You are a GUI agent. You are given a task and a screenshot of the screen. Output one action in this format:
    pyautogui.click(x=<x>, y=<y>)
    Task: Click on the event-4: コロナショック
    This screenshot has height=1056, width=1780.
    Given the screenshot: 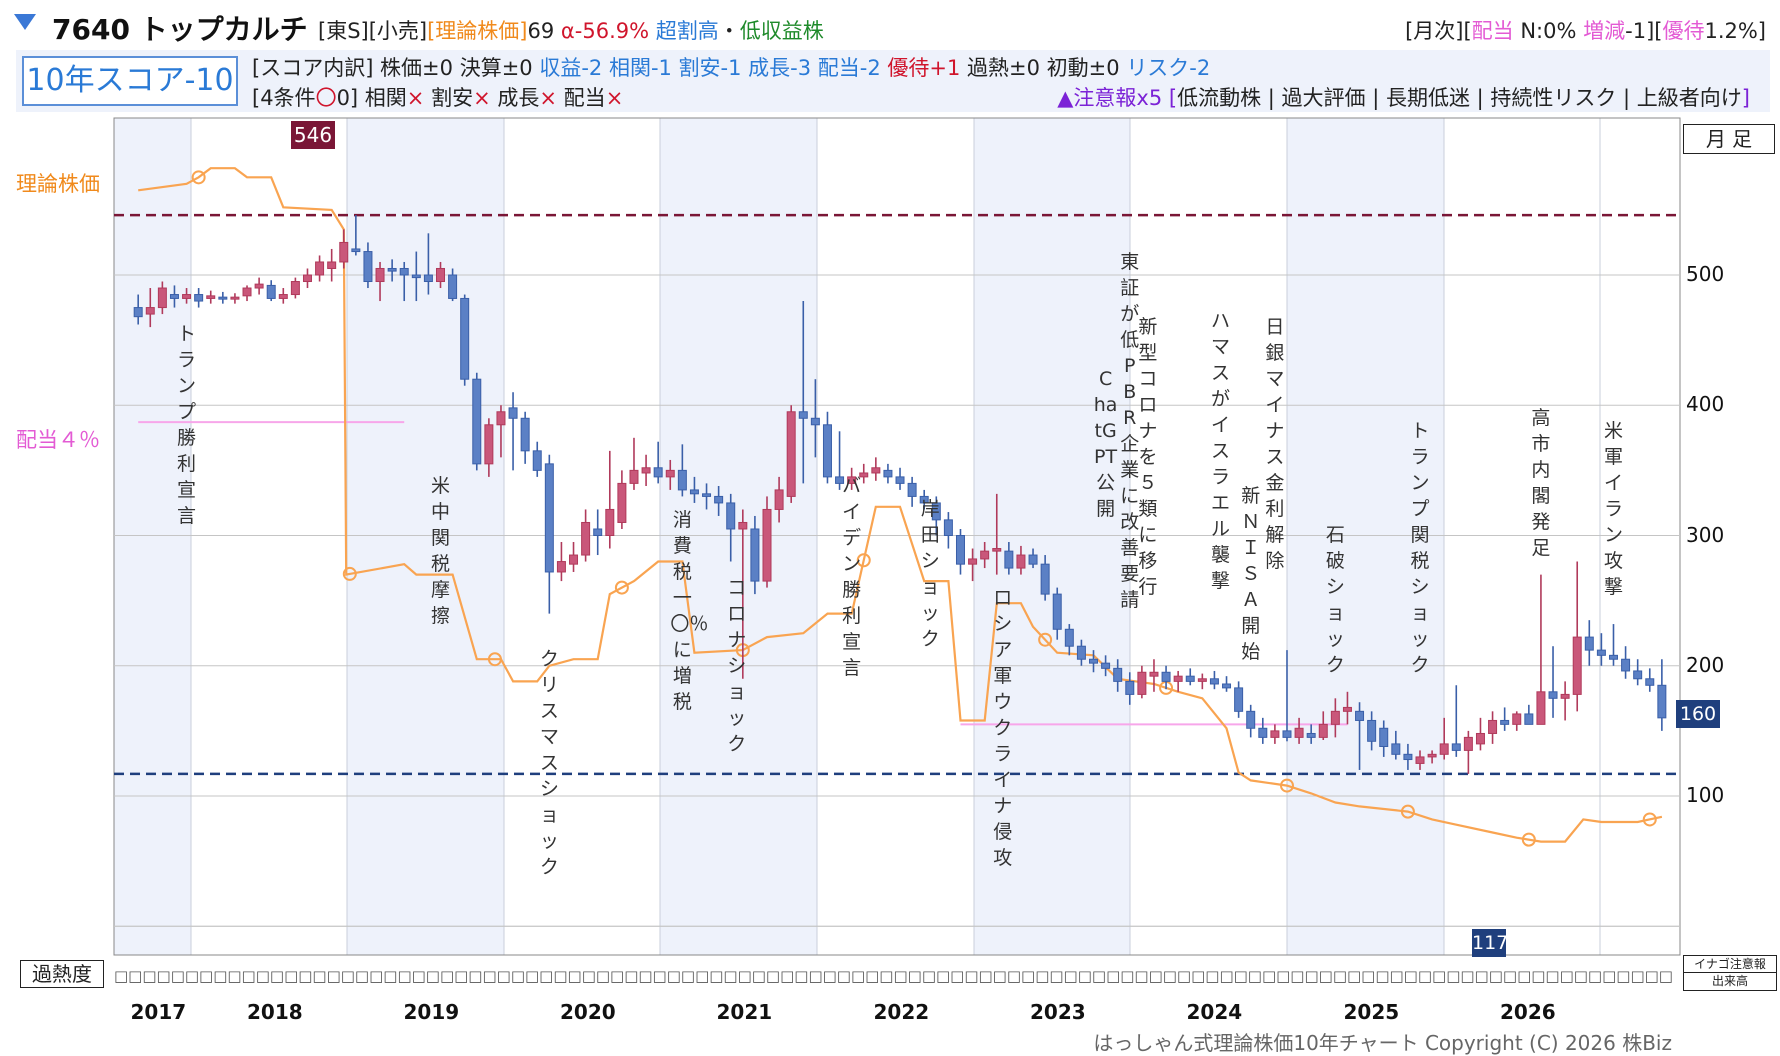 What is the action you would take?
    pyautogui.click(x=737, y=665)
    